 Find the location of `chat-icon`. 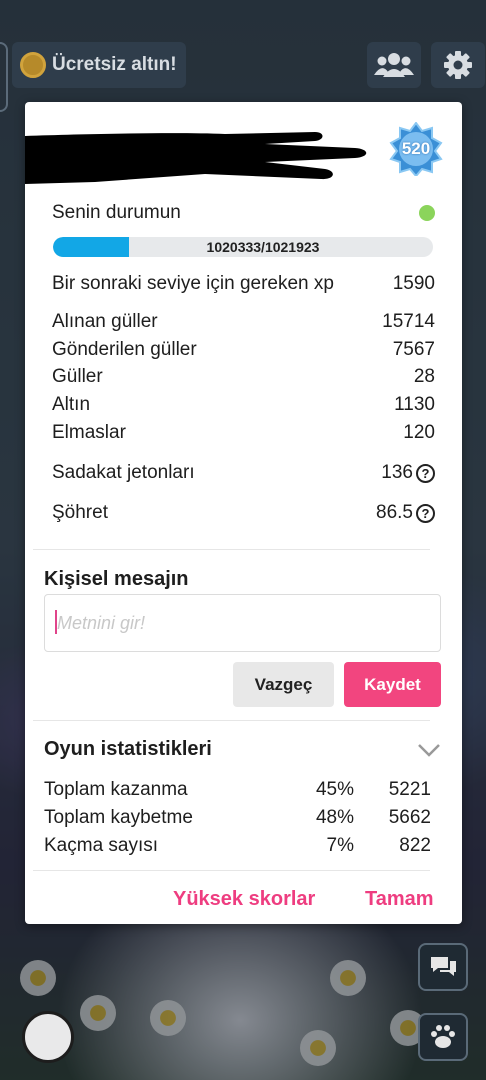

chat-icon is located at coordinates (443, 966).